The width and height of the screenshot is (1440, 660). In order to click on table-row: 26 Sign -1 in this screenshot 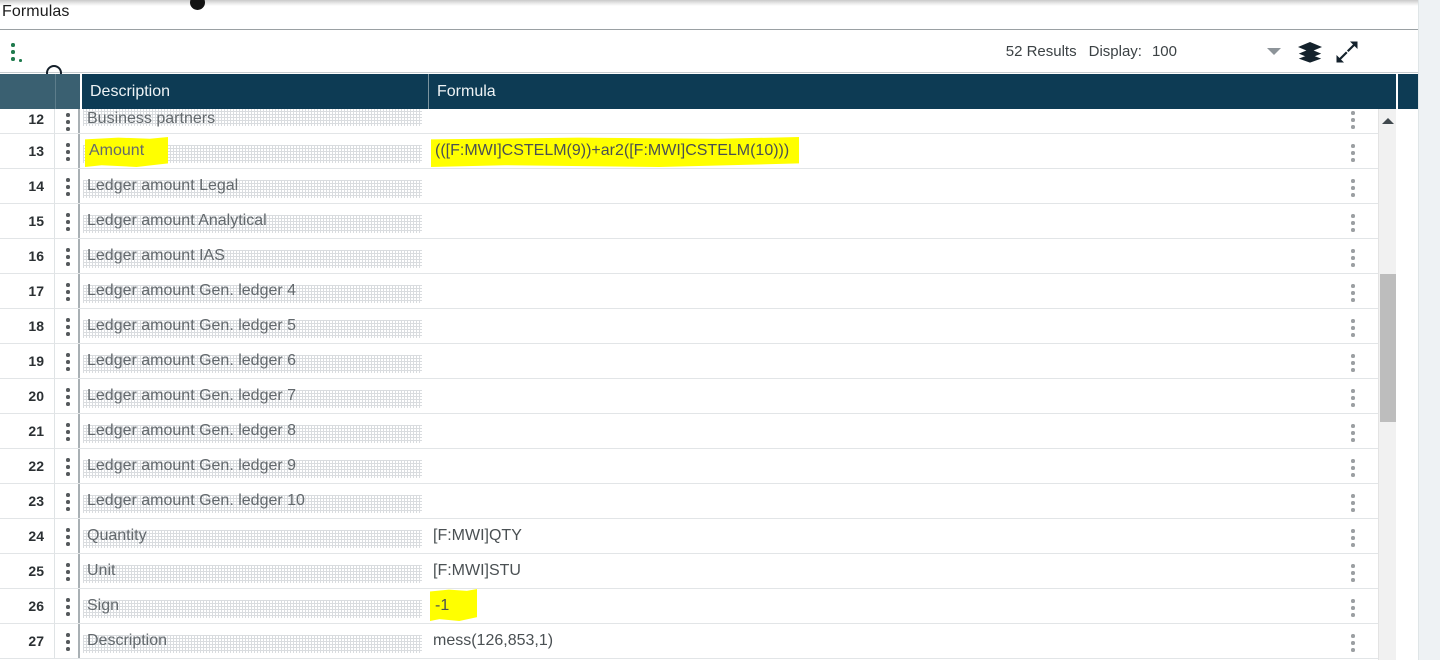, I will do `click(698, 606)`.